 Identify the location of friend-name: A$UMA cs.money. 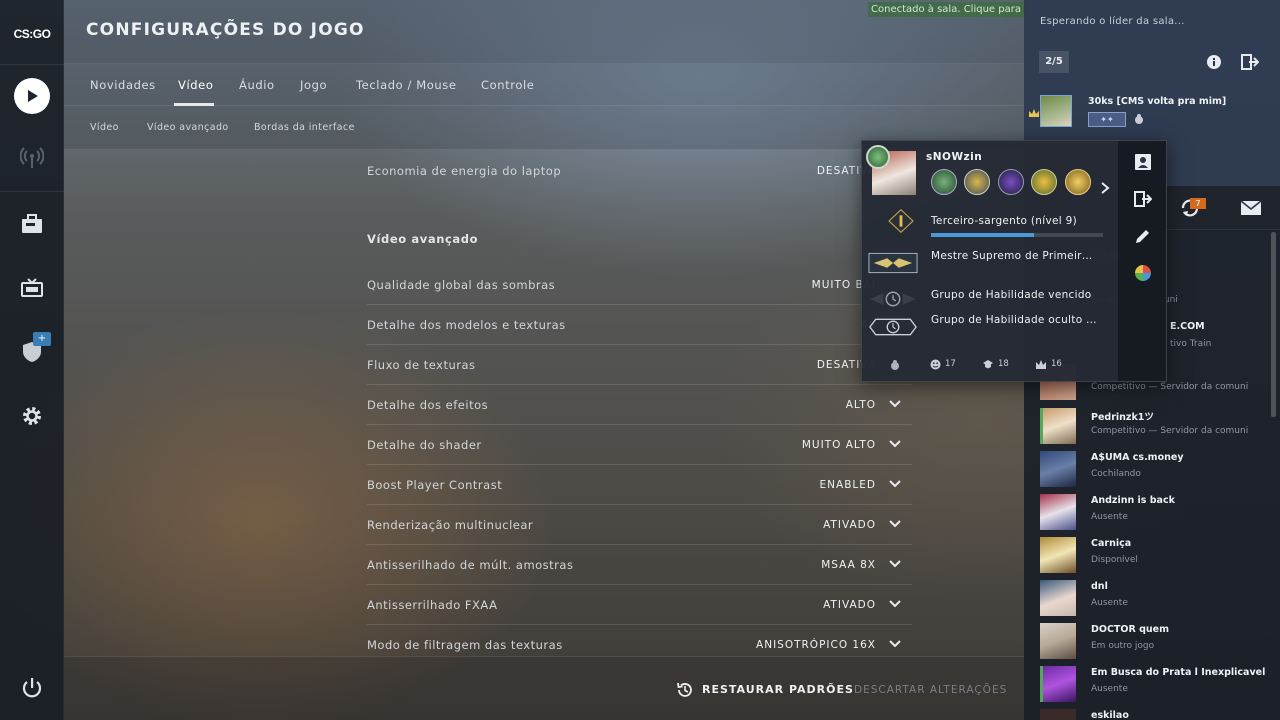
(1137, 457).